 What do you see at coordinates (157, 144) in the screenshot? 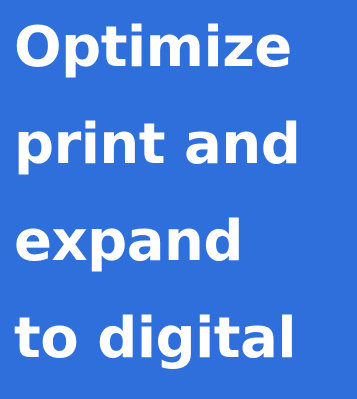
I see `headline-line-2: print and` at bounding box center [157, 144].